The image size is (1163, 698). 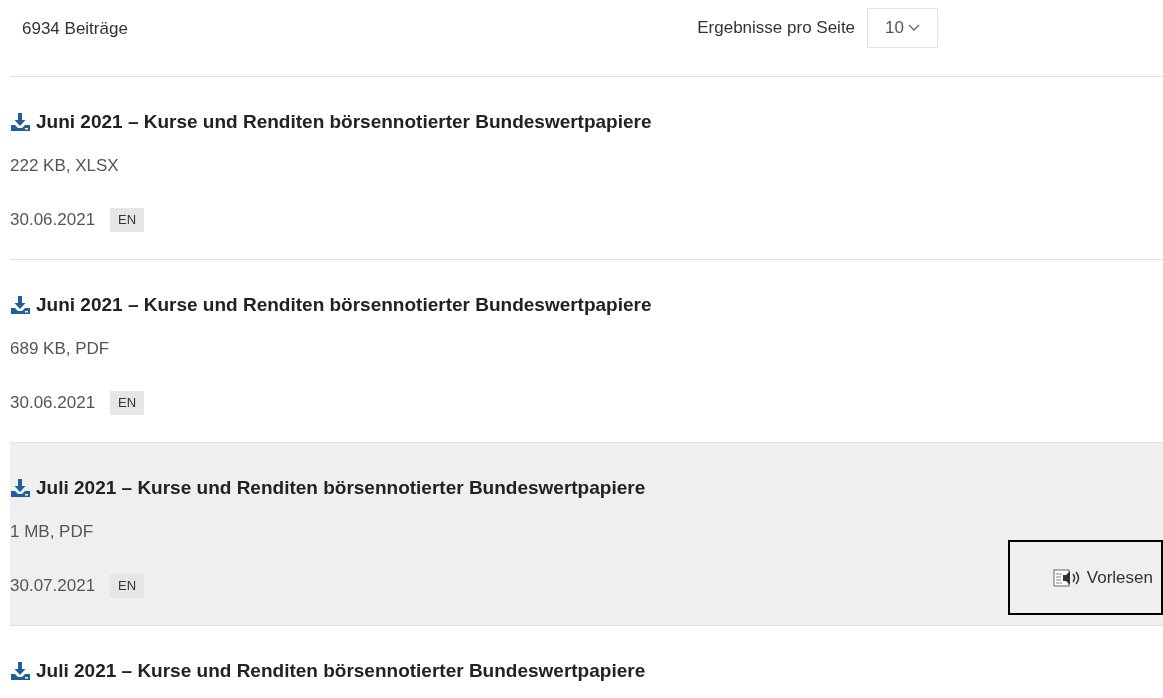 I want to click on per-page-select: 10, so click(x=902, y=28).